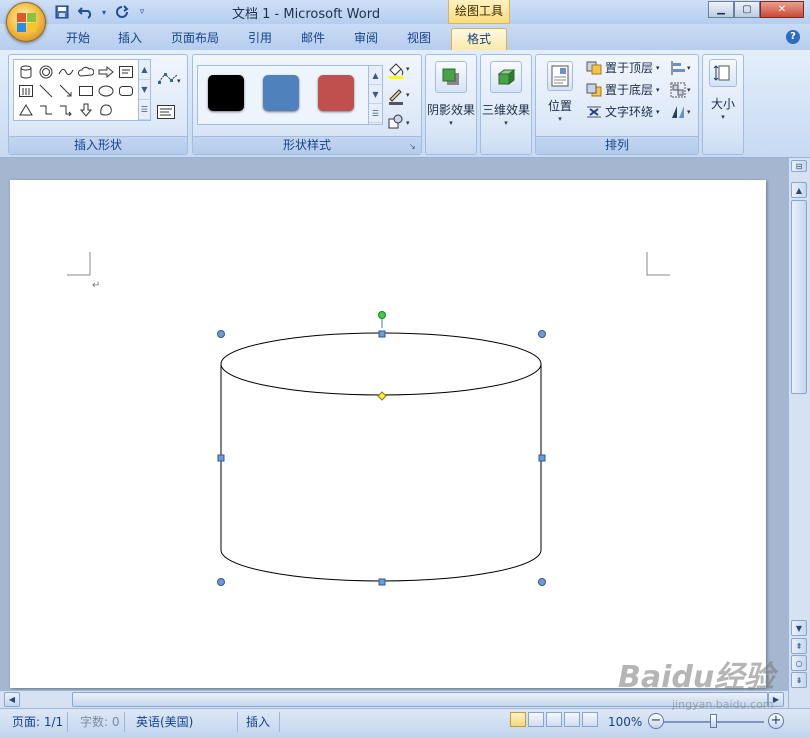 This screenshot has height=738, width=810. What do you see at coordinates (413, 146) in the screenshot?
I see `shape-styles-dialog-launcher-icon: ↘` at bounding box center [413, 146].